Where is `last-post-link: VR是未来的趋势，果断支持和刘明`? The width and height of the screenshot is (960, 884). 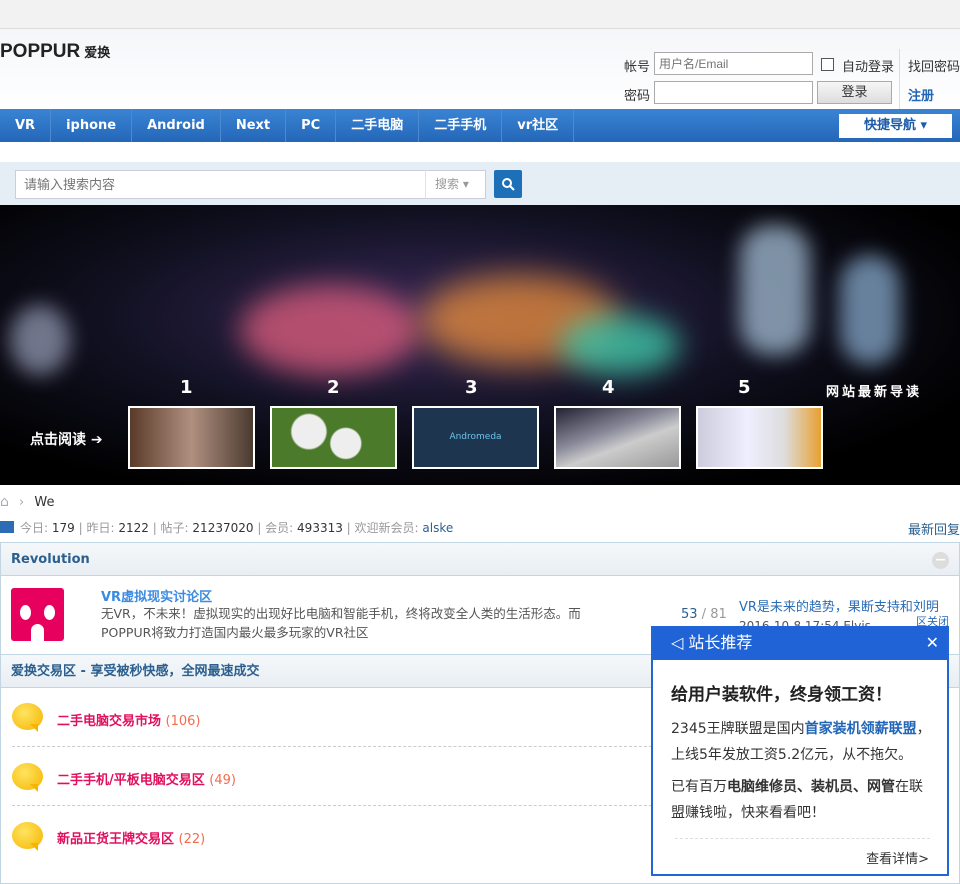 last-post-link: VR是未来的趋势，果断支持和刘明 is located at coordinates (839, 605).